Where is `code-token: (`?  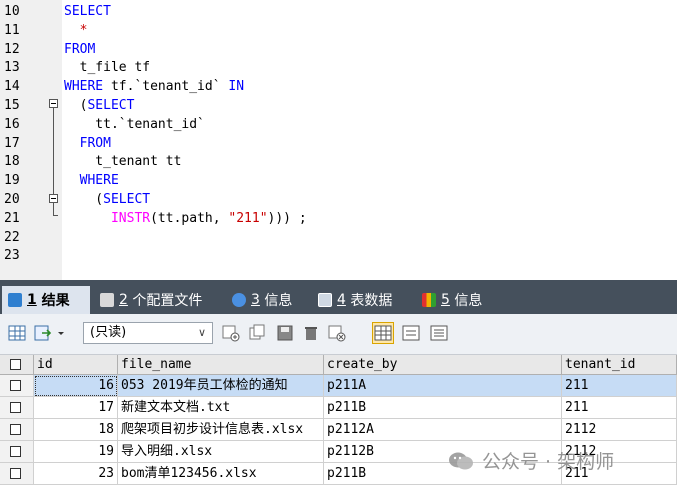 code-token: ( is located at coordinates (76, 105).